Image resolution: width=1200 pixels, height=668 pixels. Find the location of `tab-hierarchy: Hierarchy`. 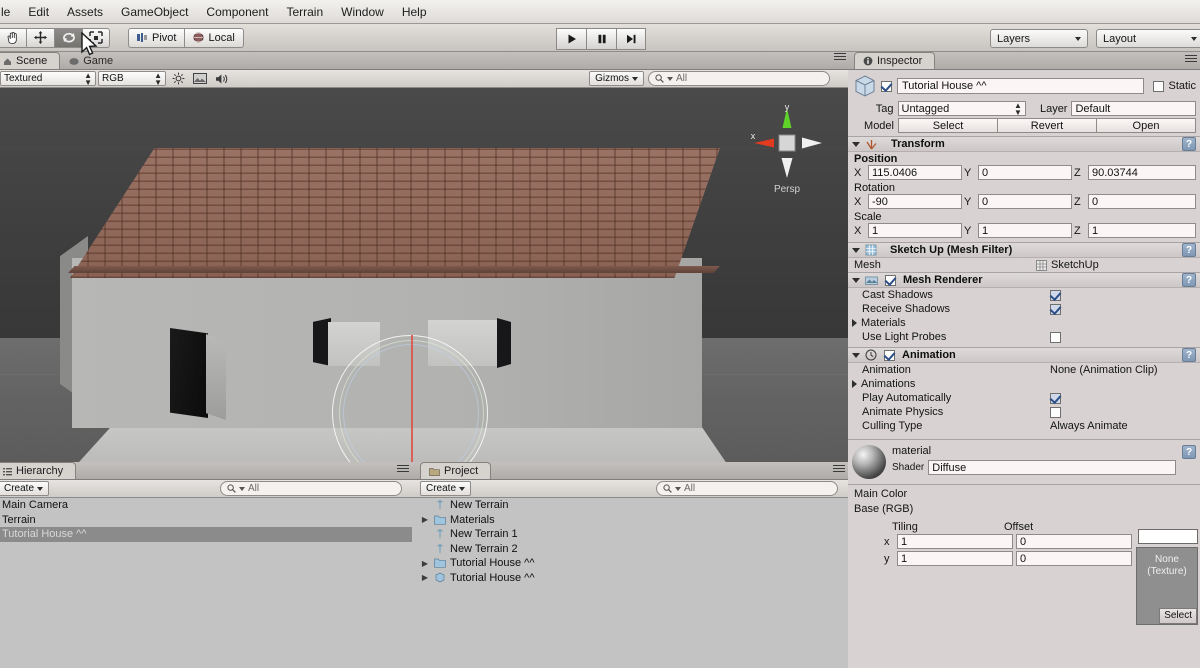

tab-hierarchy: Hierarchy is located at coordinates (38, 470).